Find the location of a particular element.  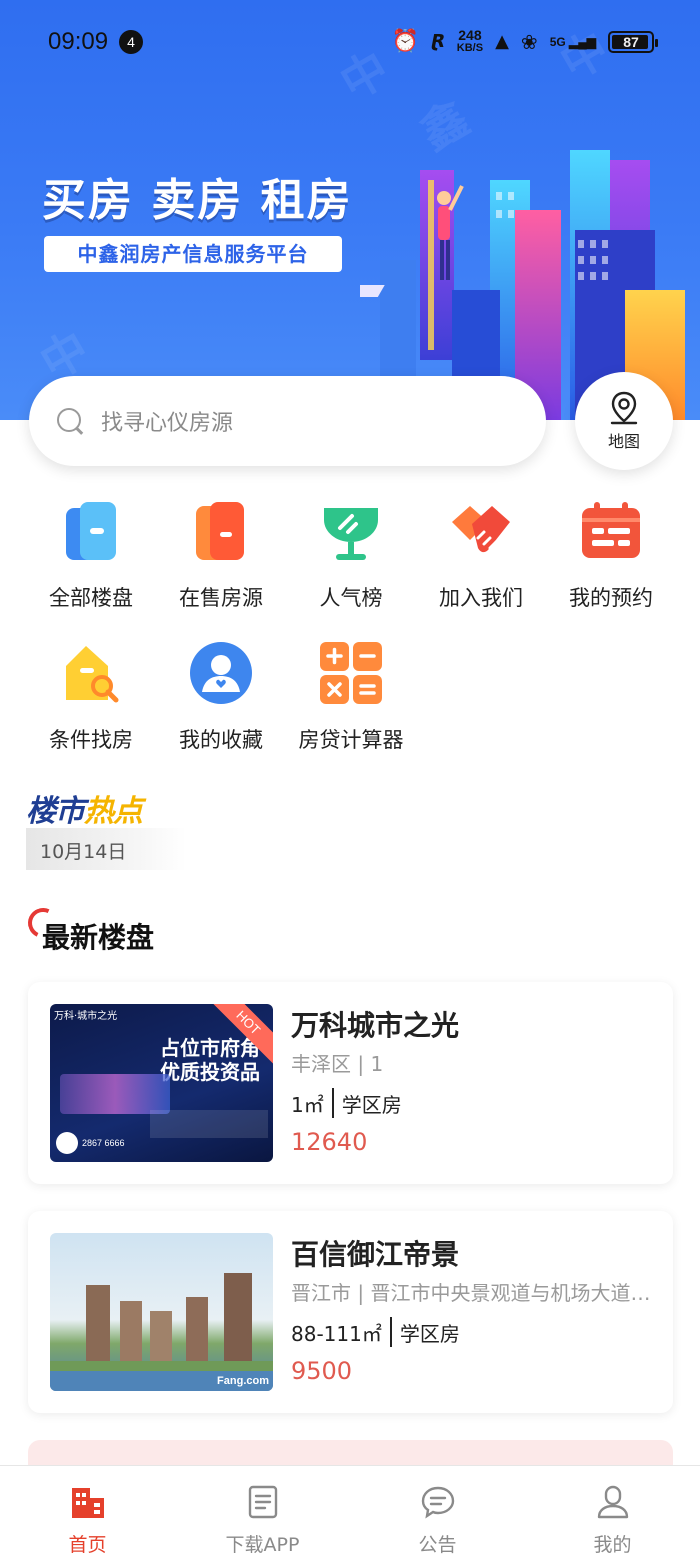

net-speed: 248 KB/S is located at coordinates (470, 40).